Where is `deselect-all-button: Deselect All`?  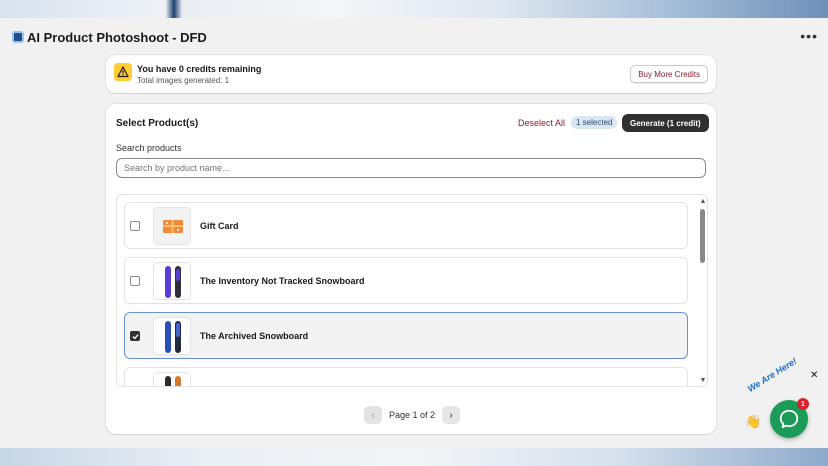 deselect-all-button: Deselect All is located at coordinates (541, 123).